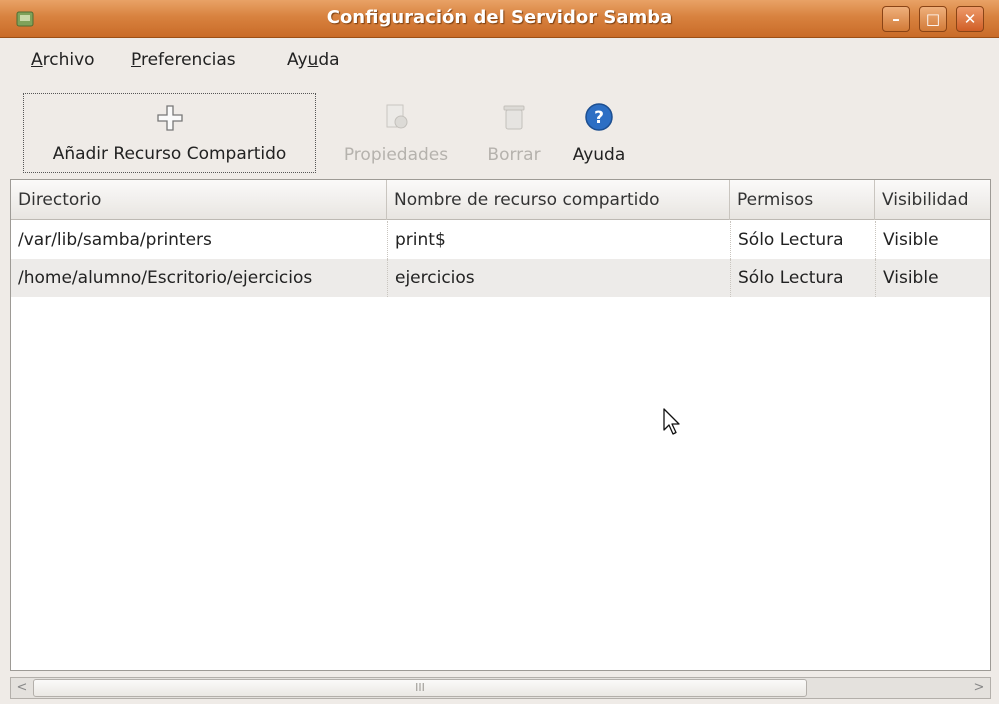  Describe the element at coordinates (297, 60) in the screenshot. I see `menu-ayuda-label-start: Ay` at that location.